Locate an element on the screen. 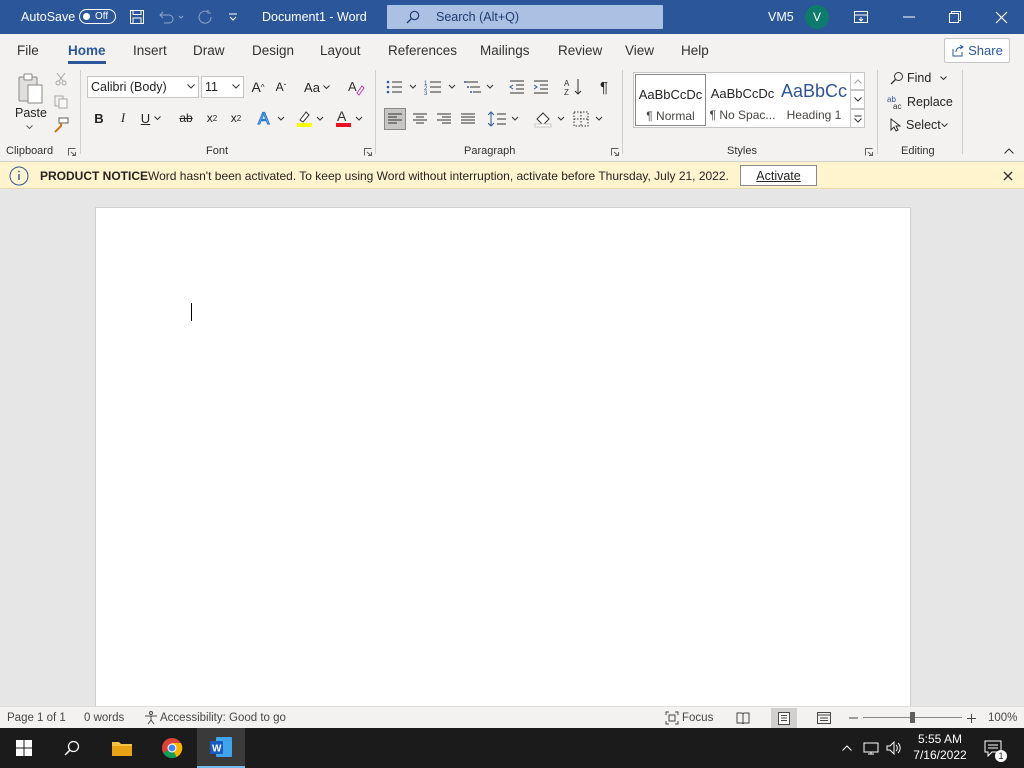  network-icon is located at coordinates (871, 748).